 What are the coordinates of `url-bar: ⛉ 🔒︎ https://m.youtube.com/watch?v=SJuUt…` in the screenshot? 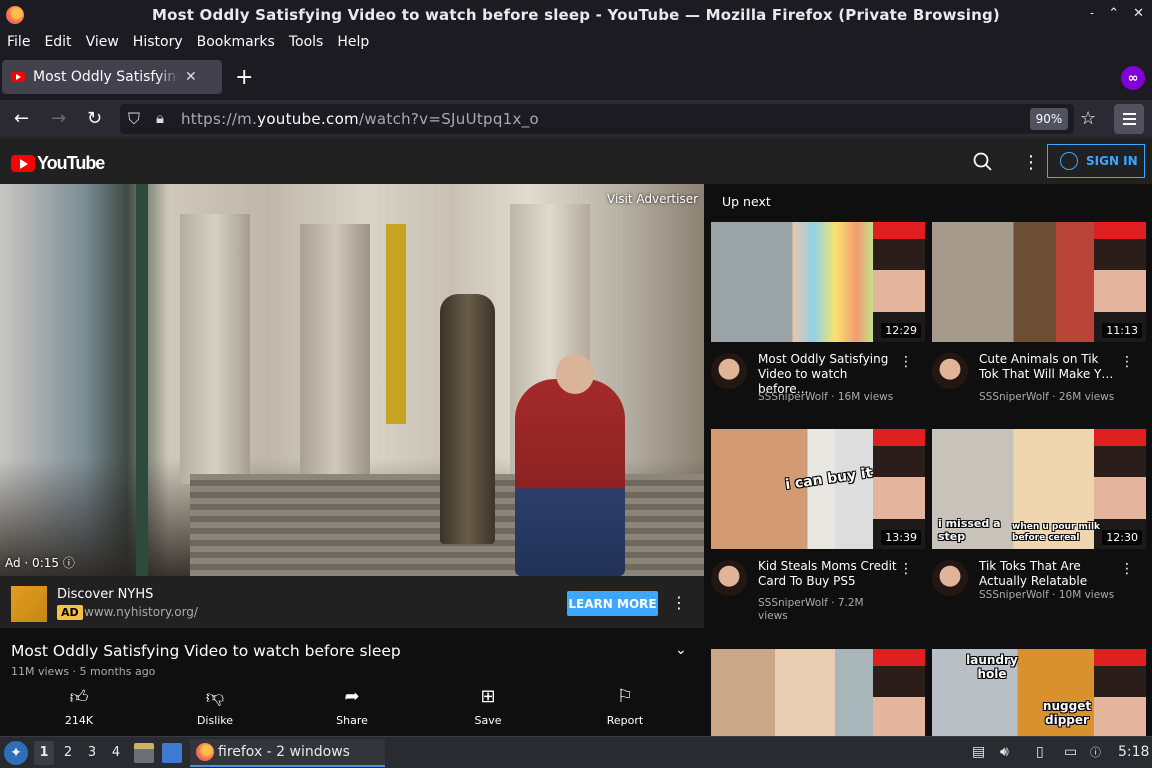 It's located at (597, 119).